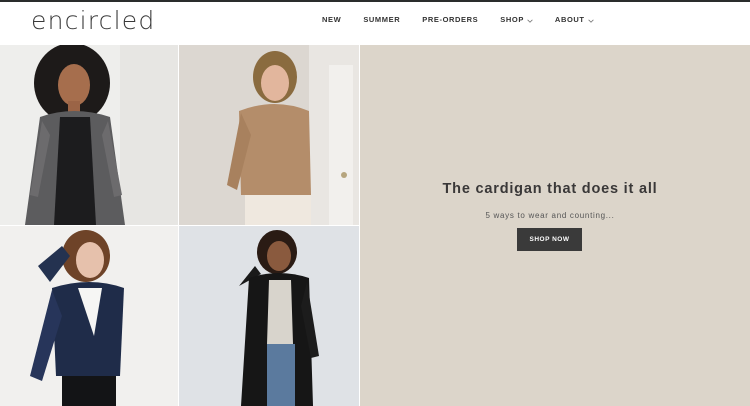 This screenshot has height=406, width=750. I want to click on nav-item-summer: SUMMER, so click(381, 19).